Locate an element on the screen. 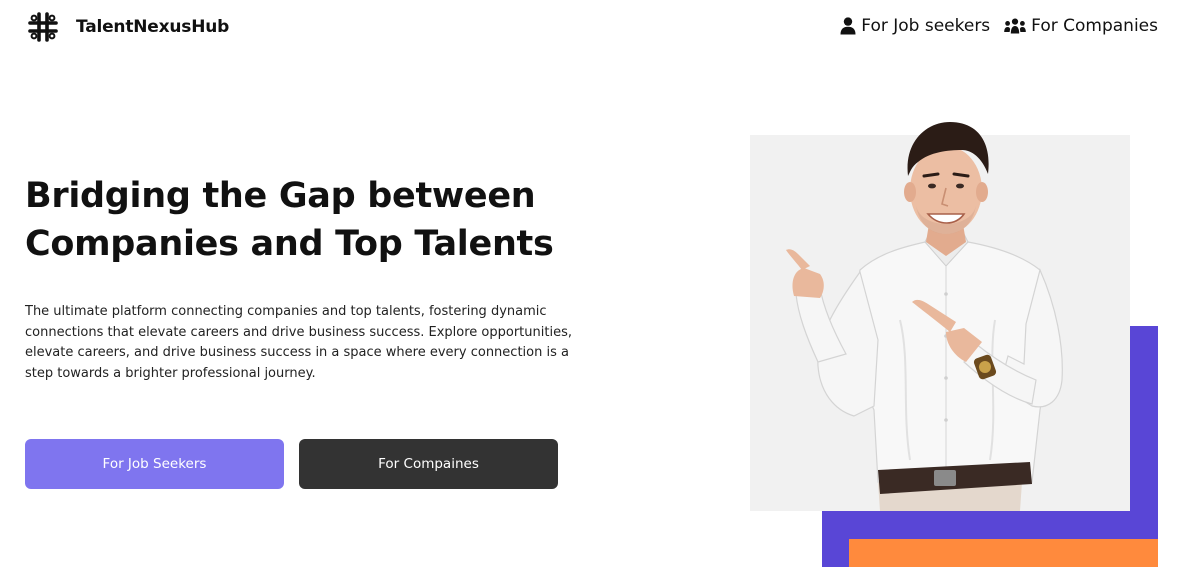 Image resolution: width=1188 pixels, height=580 pixels. nav-link-companies-label: For Companies is located at coordinates (1094, 26).